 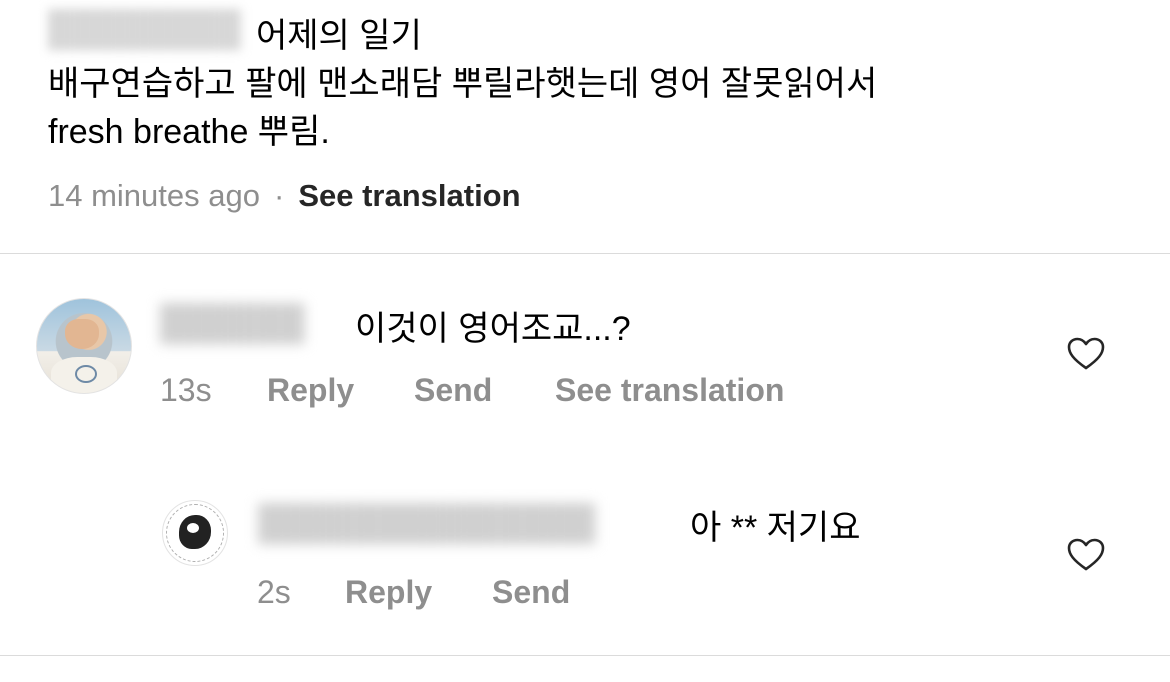 I want to click on post-timestamp: 14 minutes ago, so click(x=154, y=195).